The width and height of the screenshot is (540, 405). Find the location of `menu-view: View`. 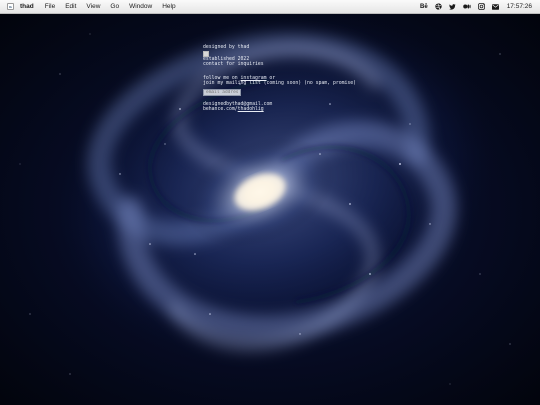

menu-view: View is located at coordinates (93, 6).